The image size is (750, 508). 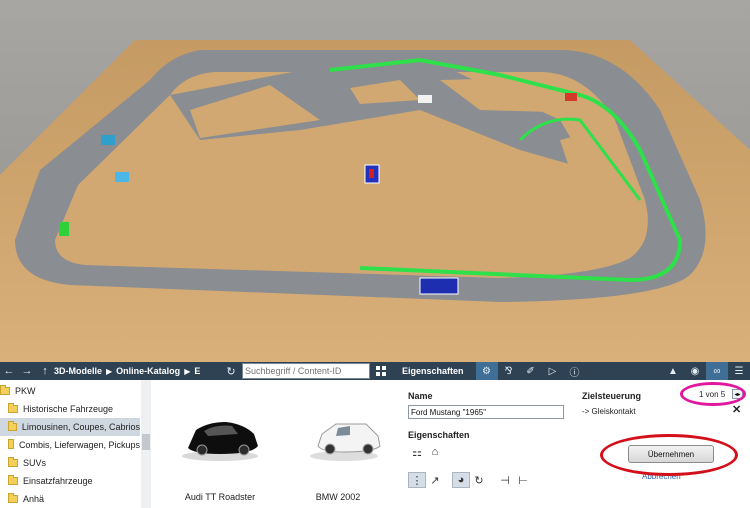 I want to click on link-icon: ∞, so click(x=717, y=371).